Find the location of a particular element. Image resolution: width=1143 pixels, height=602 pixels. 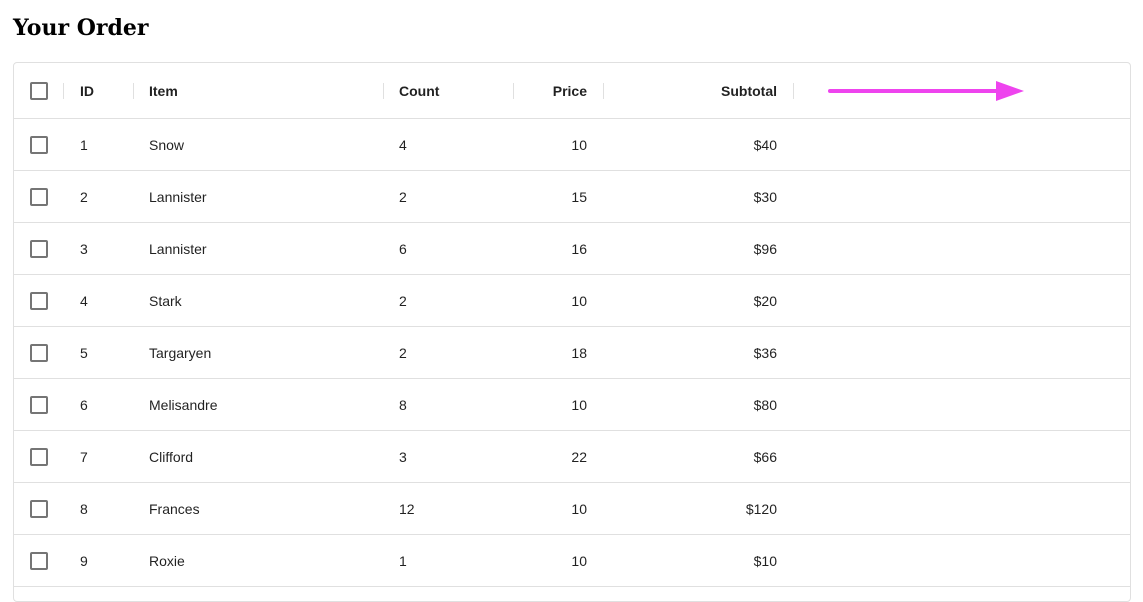

cell-item: Snow is located at coordinates (264, 144).